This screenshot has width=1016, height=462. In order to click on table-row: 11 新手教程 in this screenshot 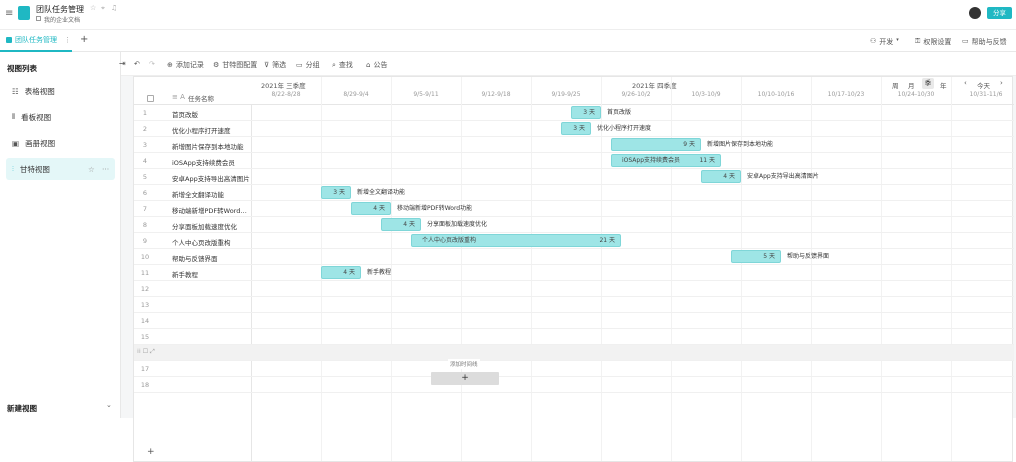, I will do `click(574, 273)`.